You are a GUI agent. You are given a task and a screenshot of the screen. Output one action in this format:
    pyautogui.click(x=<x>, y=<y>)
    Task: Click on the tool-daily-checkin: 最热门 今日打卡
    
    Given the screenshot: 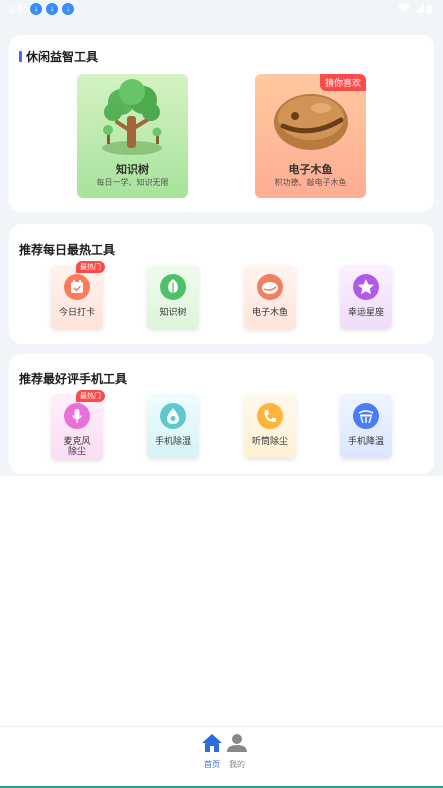 What is the action you would take?
    pyautogui.click(x=78, y=295)
    